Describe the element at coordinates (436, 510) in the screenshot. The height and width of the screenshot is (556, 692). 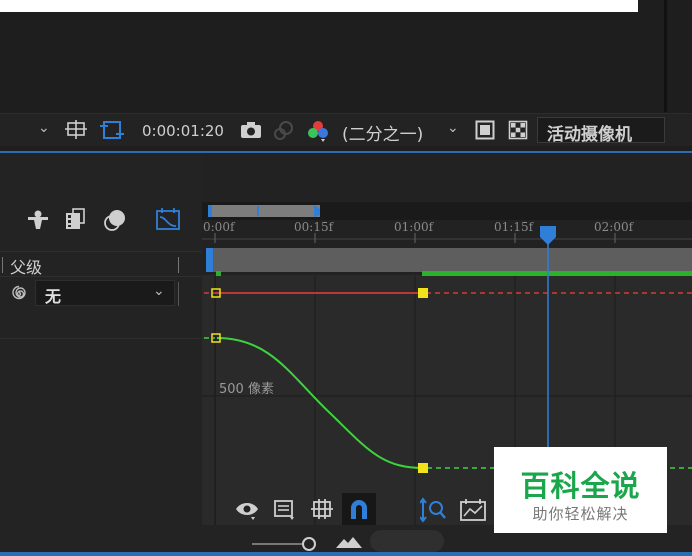
I see `zoom-fit-icon` at that location.